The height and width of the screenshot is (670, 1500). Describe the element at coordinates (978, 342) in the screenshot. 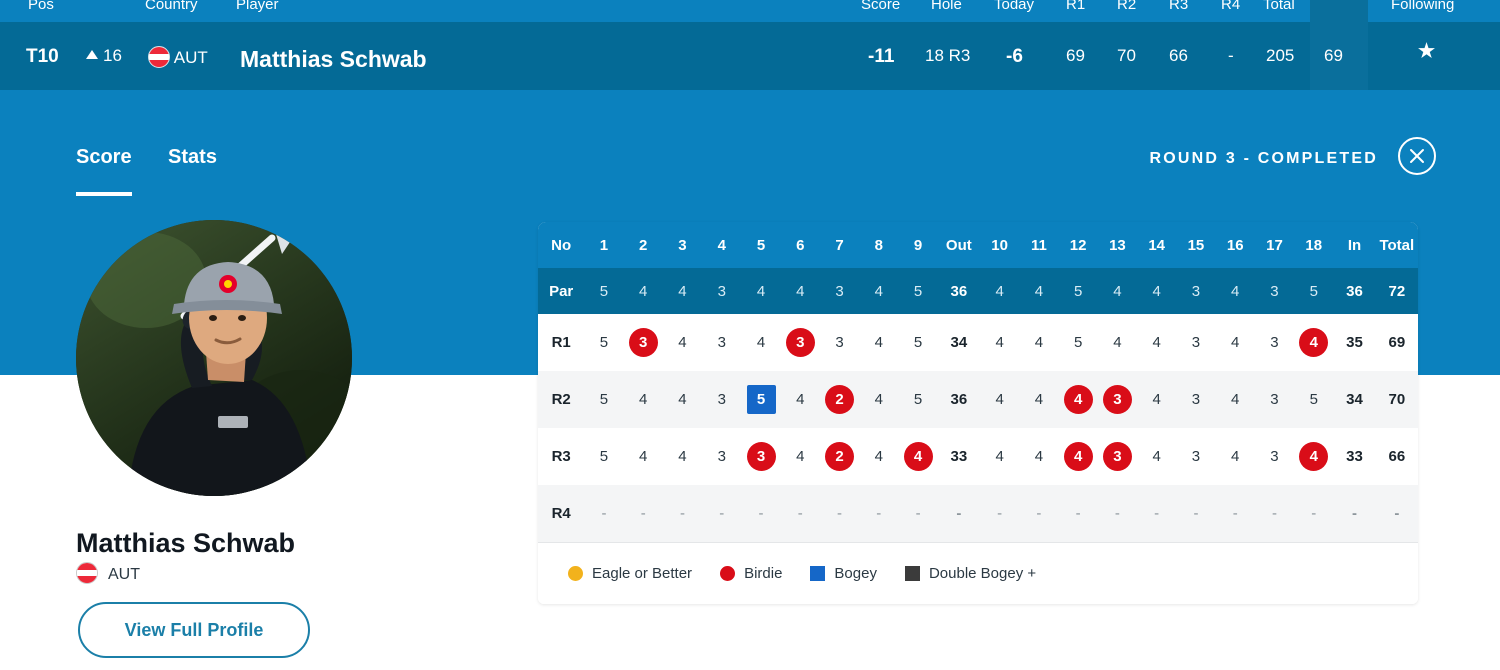

I see `scorecard-row-r1: R1 5 3 4 3 4 3 3 4 5 34 4 4 5 4 4 3 4 3 4 35 69` at that location.